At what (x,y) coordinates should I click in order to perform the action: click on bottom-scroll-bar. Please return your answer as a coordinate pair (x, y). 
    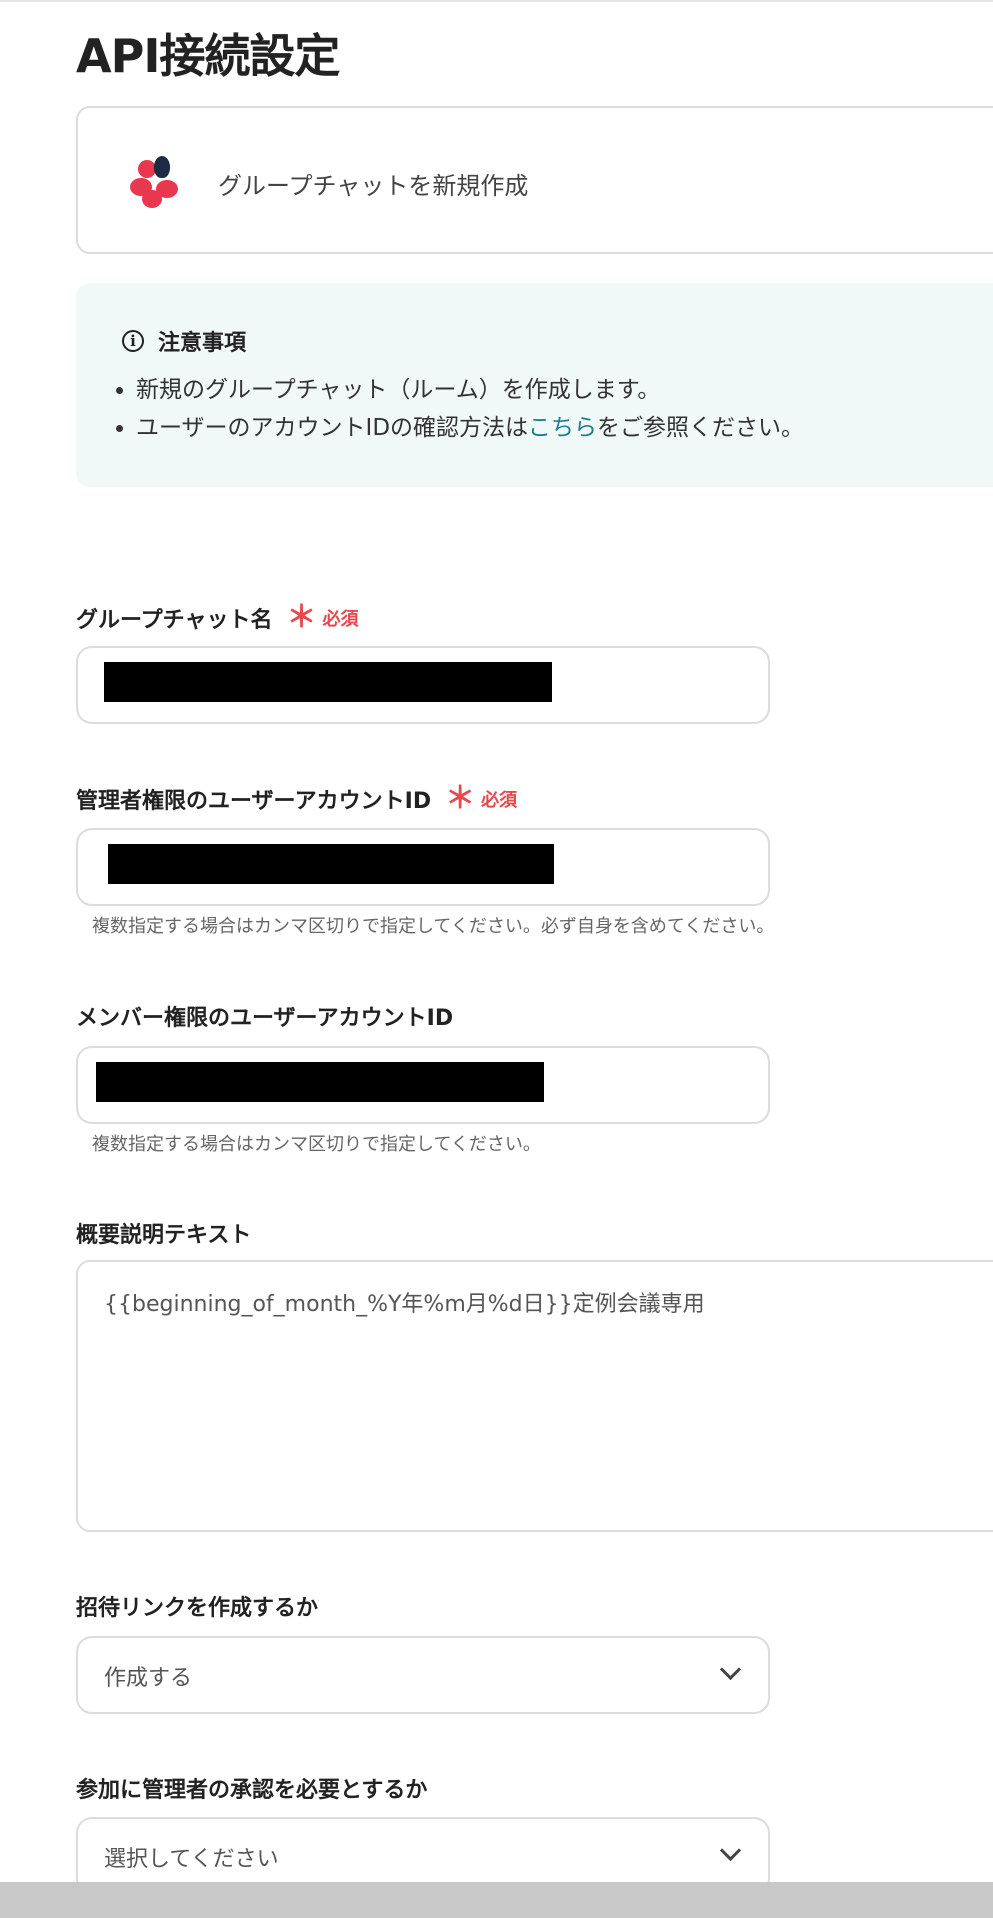
    Looking at the image, I should click on (496, 1900).